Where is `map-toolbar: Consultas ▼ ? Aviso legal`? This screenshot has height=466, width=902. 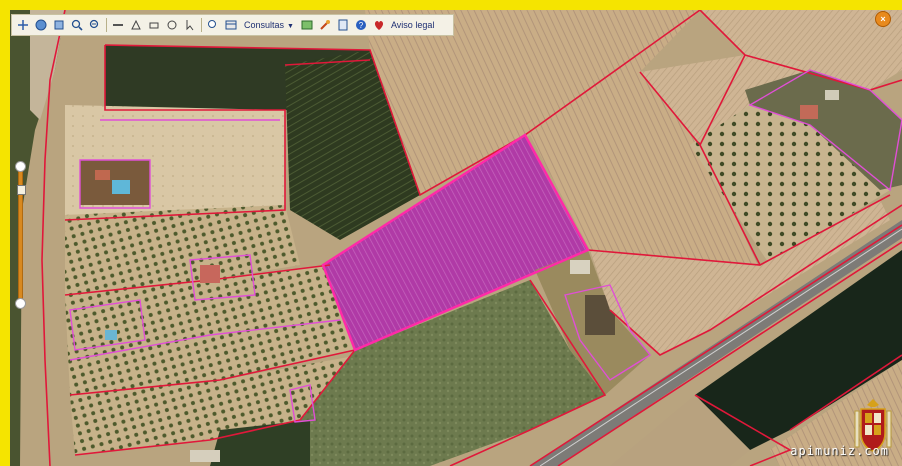 map-toolbar: Consultas ▼ ? Aviso legal is located at coordinates (232, 25).